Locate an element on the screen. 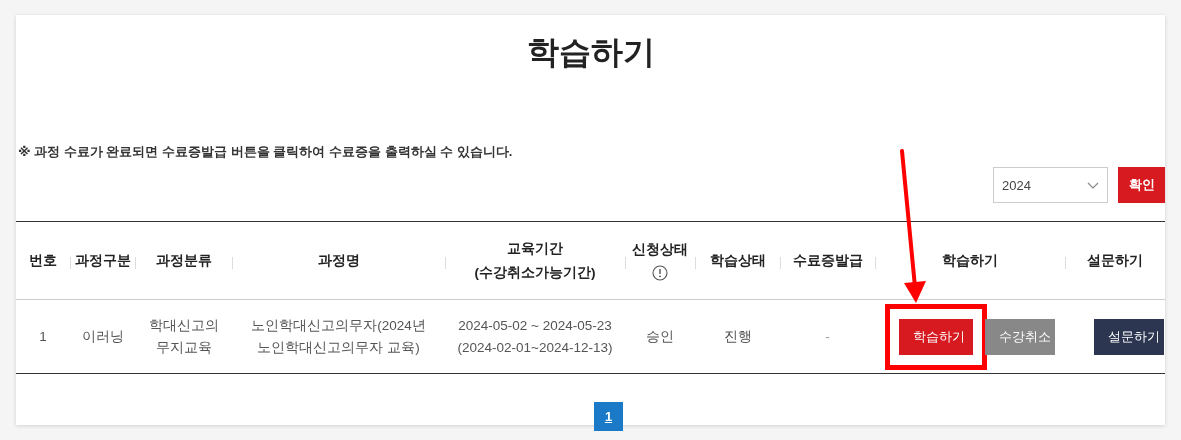  column-header: 수료증발급 is located at coordinates (827, 260).